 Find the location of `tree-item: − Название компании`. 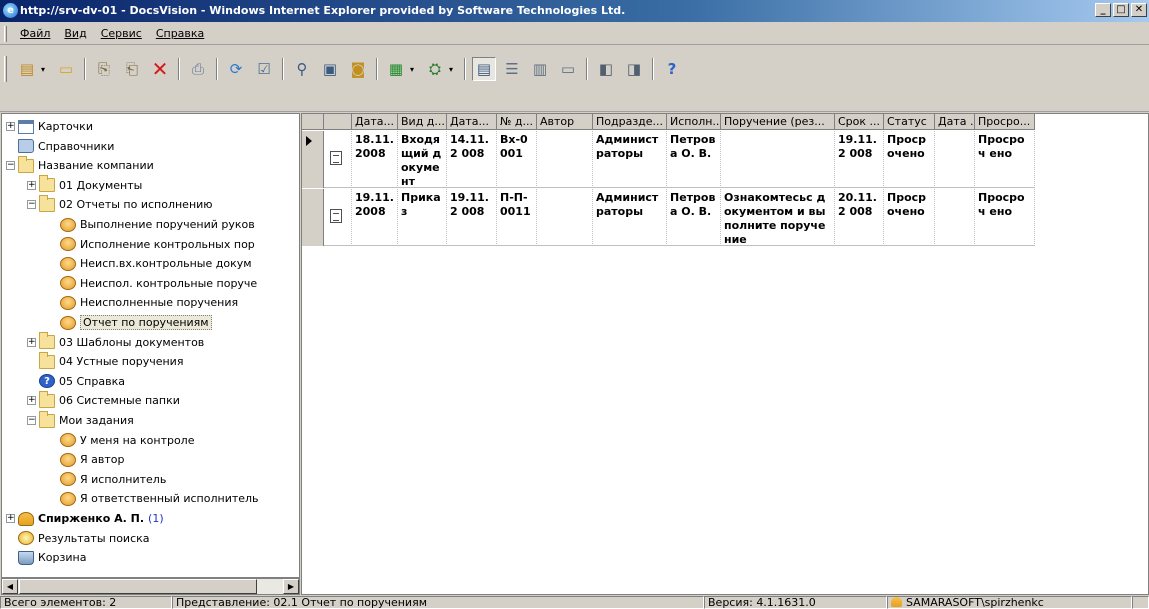

tree-item: − Название компании is located at coordinates (80, 165).